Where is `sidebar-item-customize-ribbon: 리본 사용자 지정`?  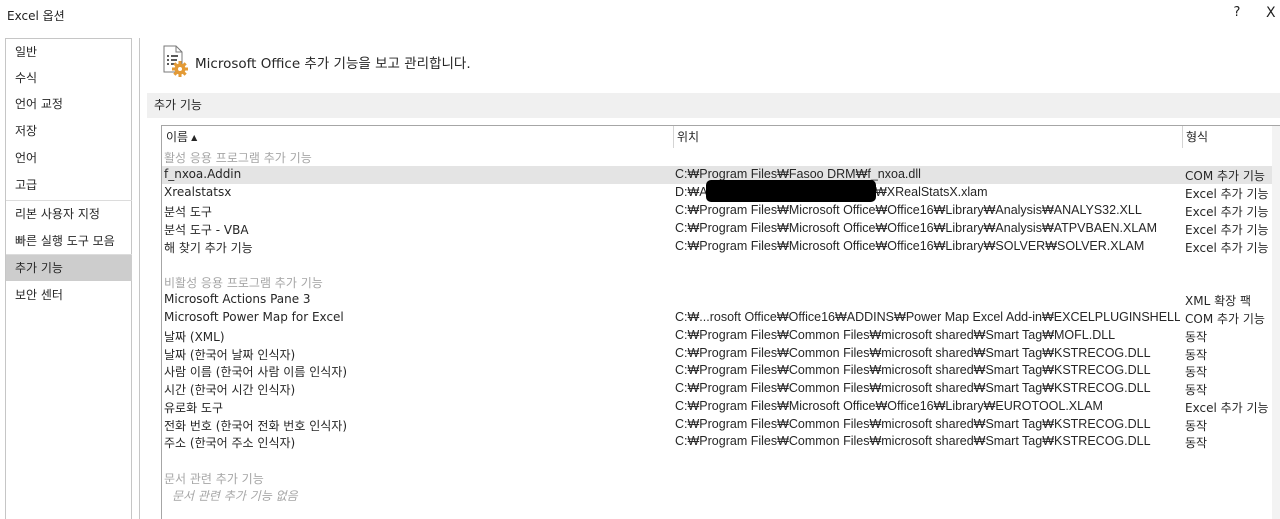 sidebar-item-customize-ribbon: 리본 사용자 지정 is located at coordinates (69, 214).